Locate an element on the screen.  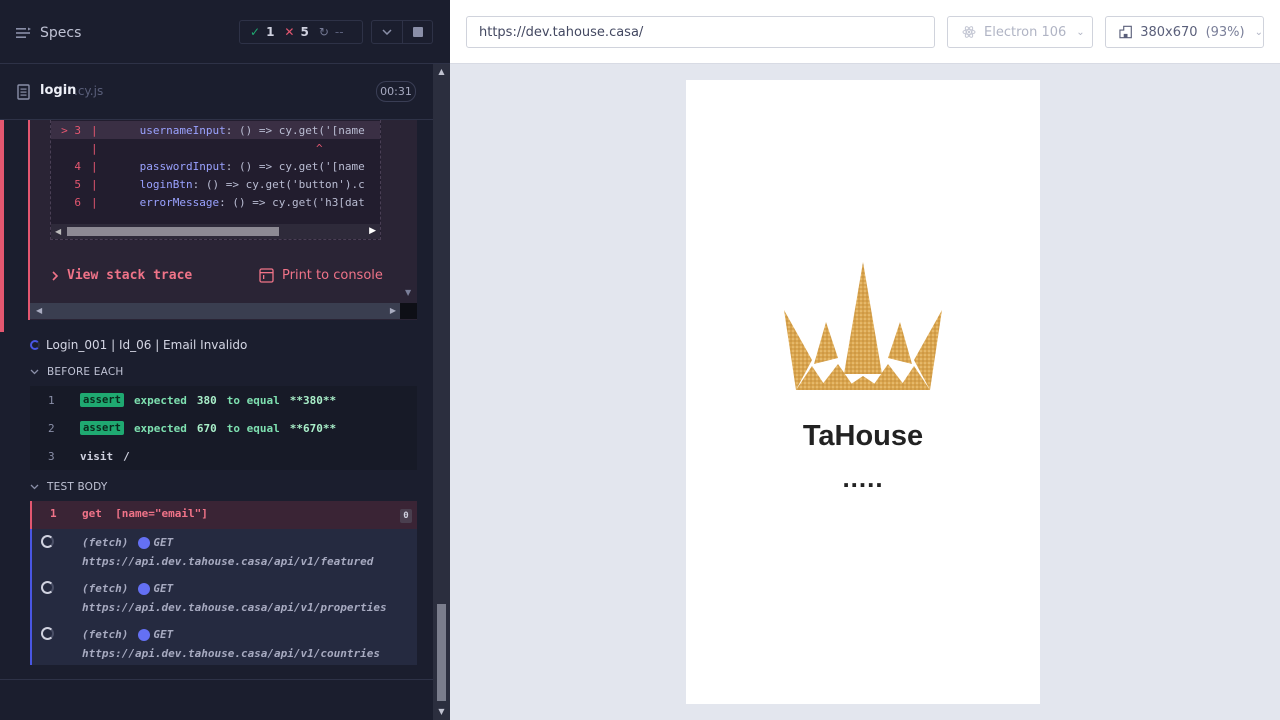
brand-name: TaHouse is located at coordinates (863, 436).